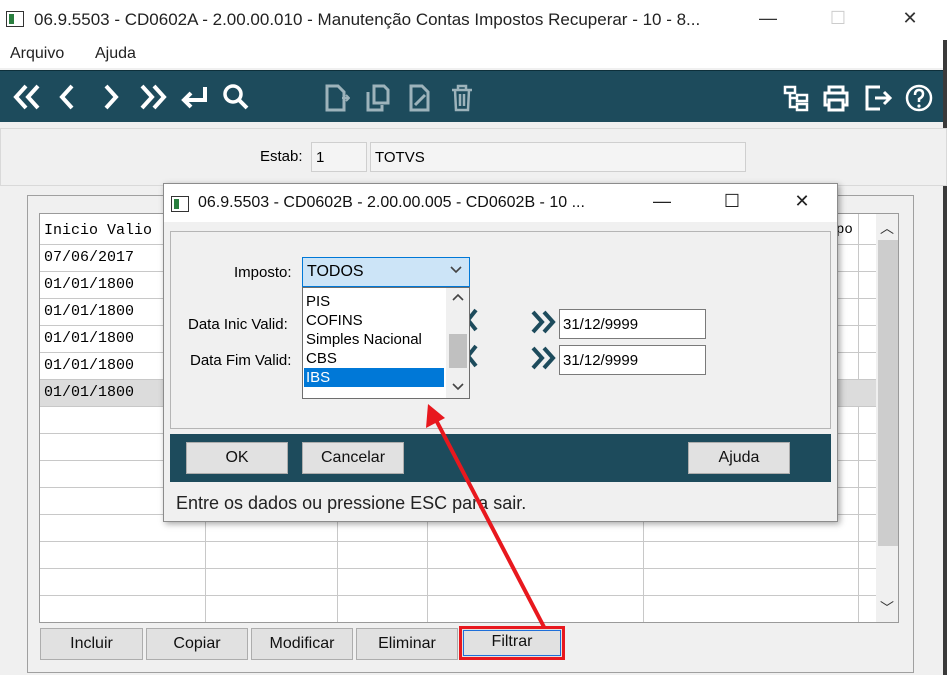 The width and height of the screenshot is (947, 675). I want to click on grid-scrollbar: ︿ ﹀, so click(887, 418).